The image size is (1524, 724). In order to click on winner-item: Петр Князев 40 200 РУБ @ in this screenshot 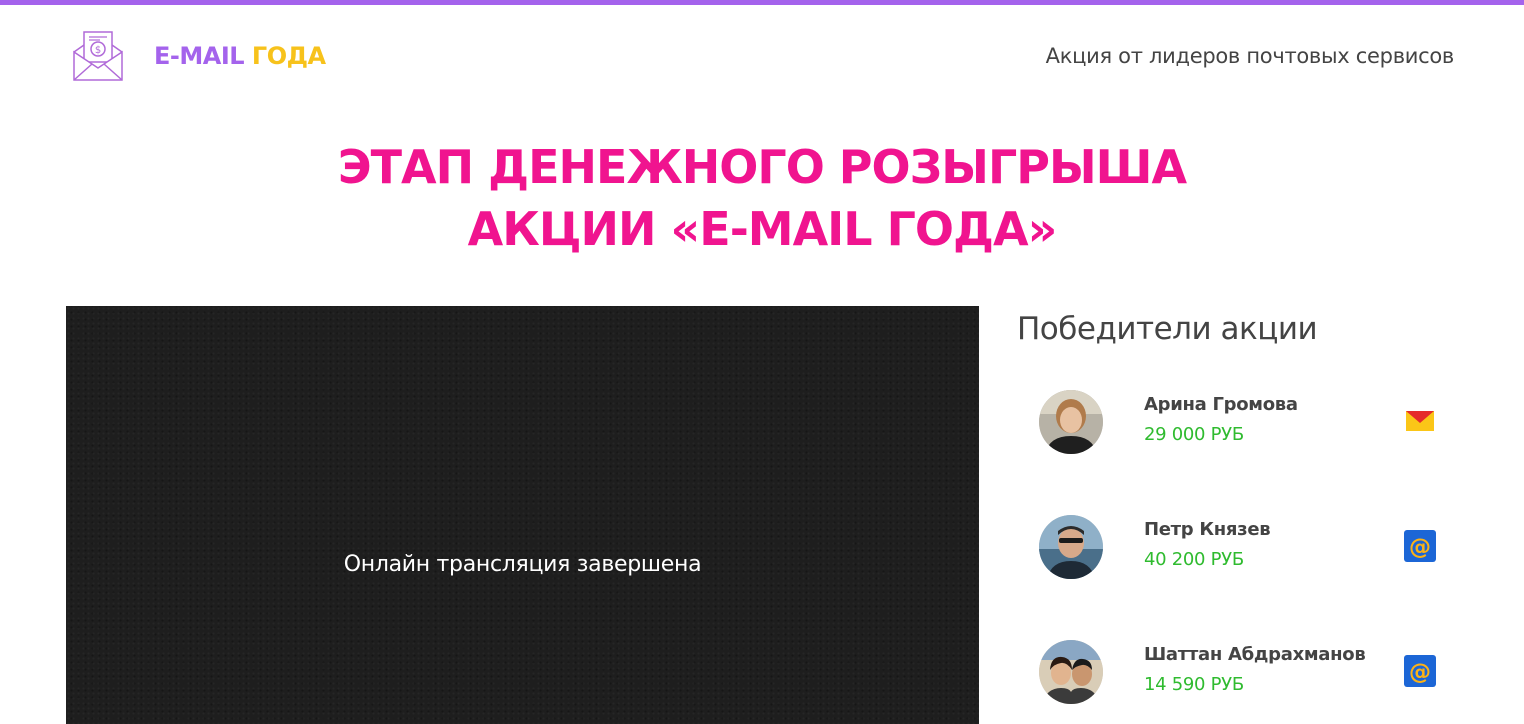, I will do `click(1240, 550)`.